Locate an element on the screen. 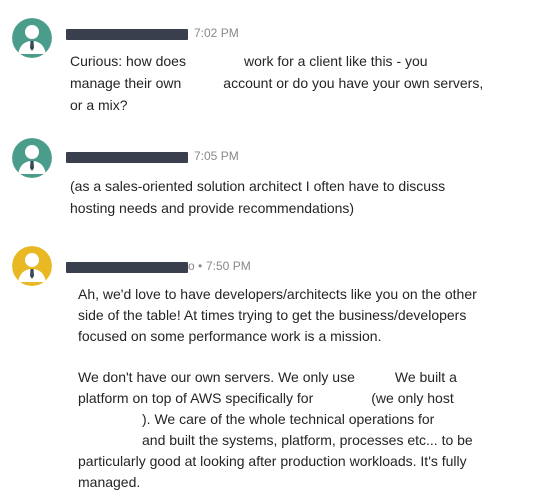 The width and height of the screenshot is (540, 500). message-text-line: managed. is located at coordinates (109, 482).